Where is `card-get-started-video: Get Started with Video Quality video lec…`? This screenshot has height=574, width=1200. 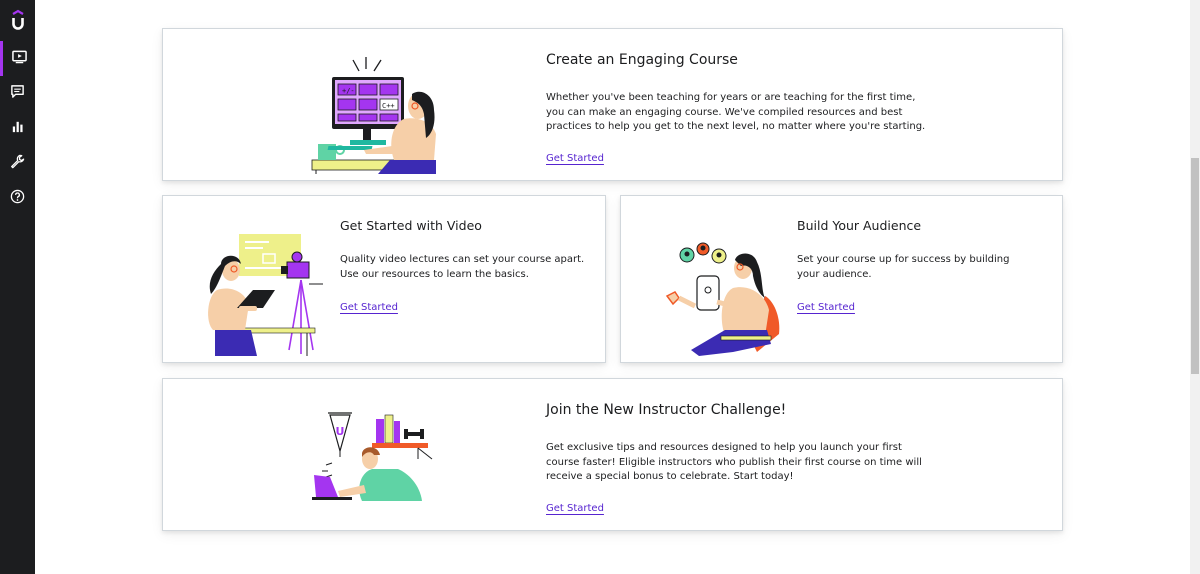
card-get-started-video: Get Started with Video Quality video lec… is located at coordinates (384, 279).